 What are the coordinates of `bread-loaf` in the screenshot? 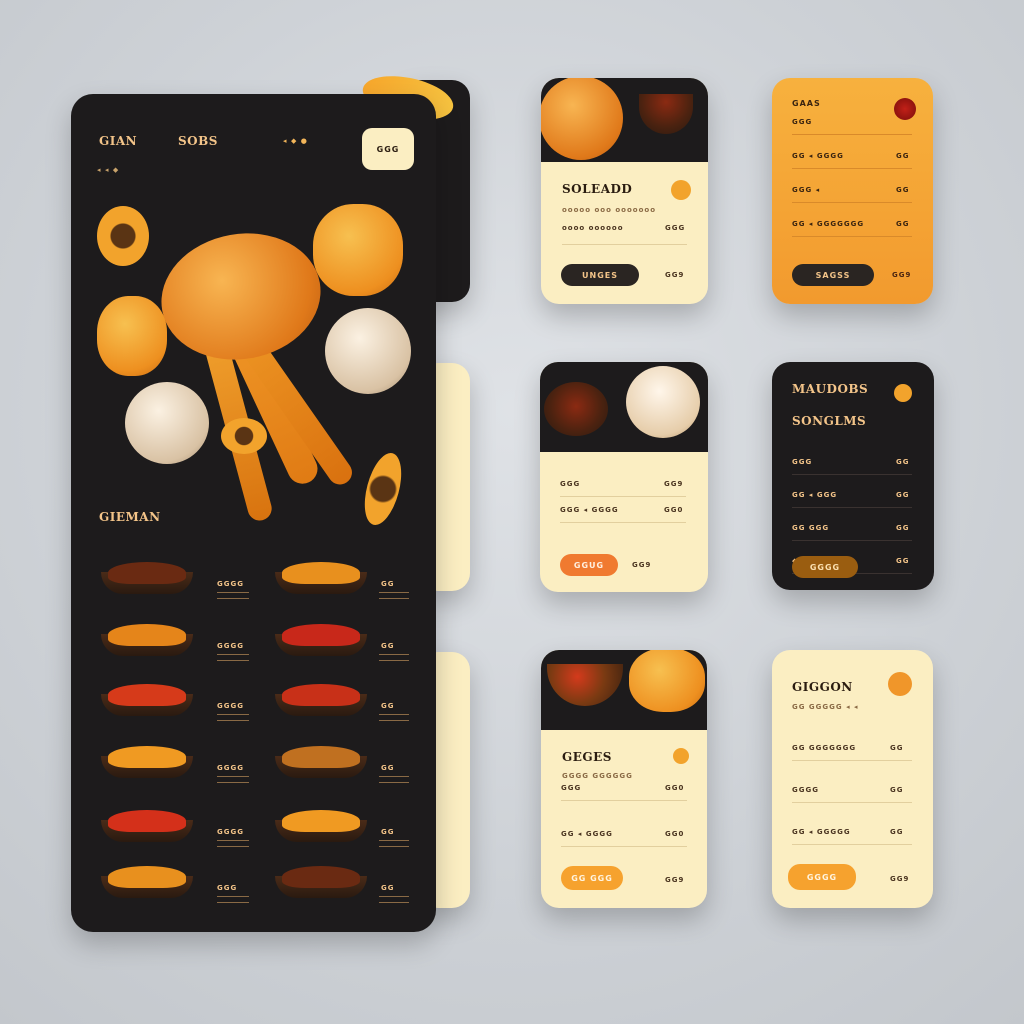 It's located at (241, 296).